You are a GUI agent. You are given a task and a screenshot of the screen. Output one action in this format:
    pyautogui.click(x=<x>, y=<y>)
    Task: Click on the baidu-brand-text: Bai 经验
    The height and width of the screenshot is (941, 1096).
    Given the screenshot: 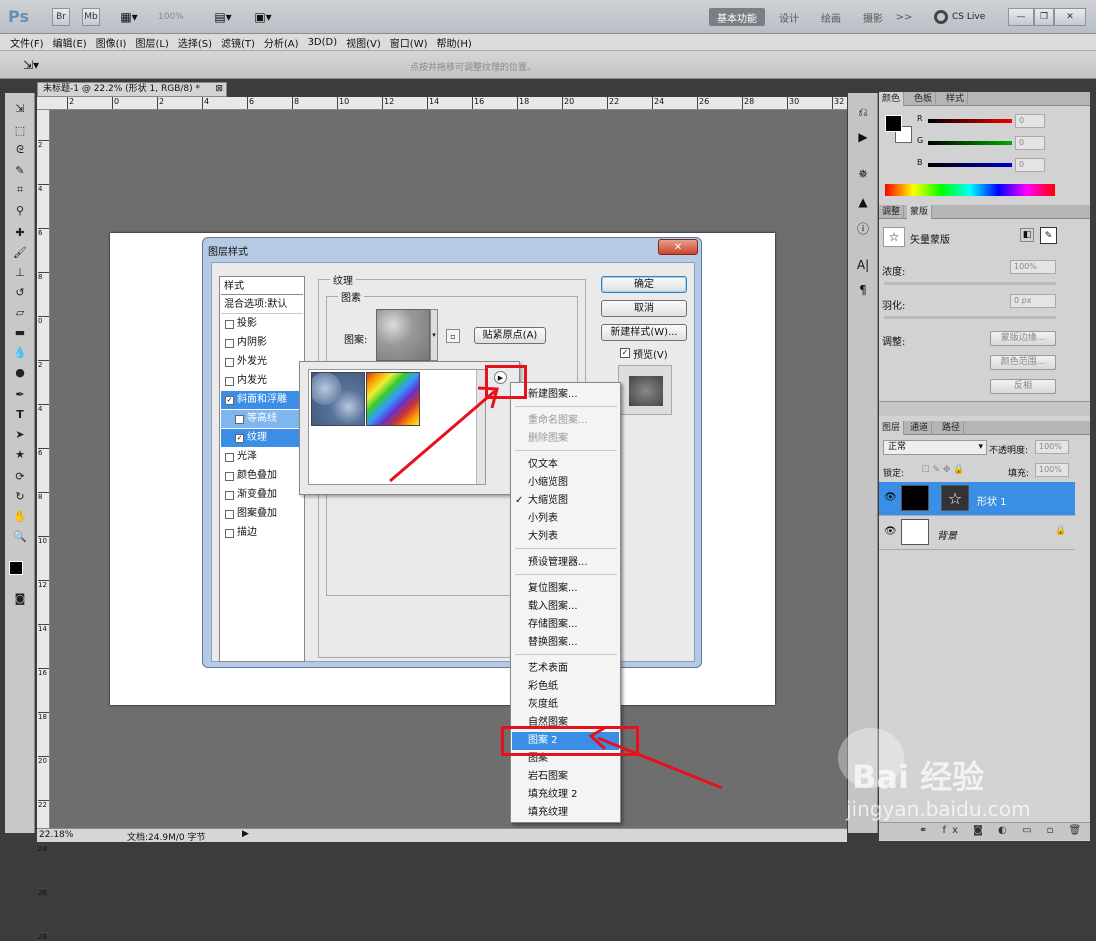 What is the action you would take?
    pyautogui.click(x=918, y=777)
    